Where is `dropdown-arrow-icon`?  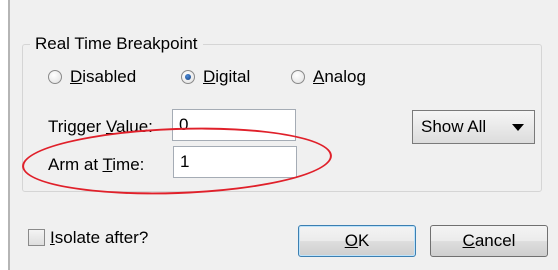 dropdown-arrow-icon is located at coordinates (518, 127).